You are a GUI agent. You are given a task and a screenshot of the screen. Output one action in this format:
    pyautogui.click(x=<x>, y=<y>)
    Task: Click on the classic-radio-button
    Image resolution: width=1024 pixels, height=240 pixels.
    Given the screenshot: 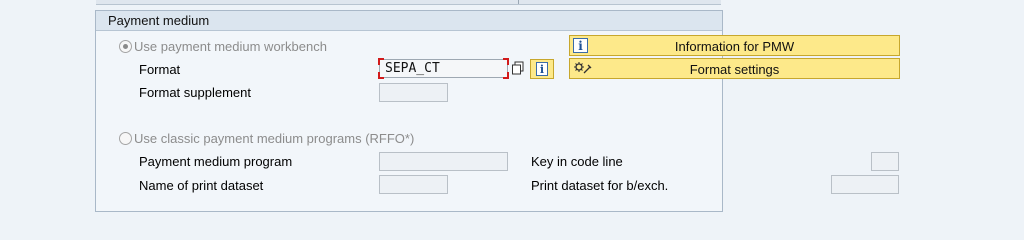 What is the action you would take?
    pyautogui.click(x=125, y=138)
    